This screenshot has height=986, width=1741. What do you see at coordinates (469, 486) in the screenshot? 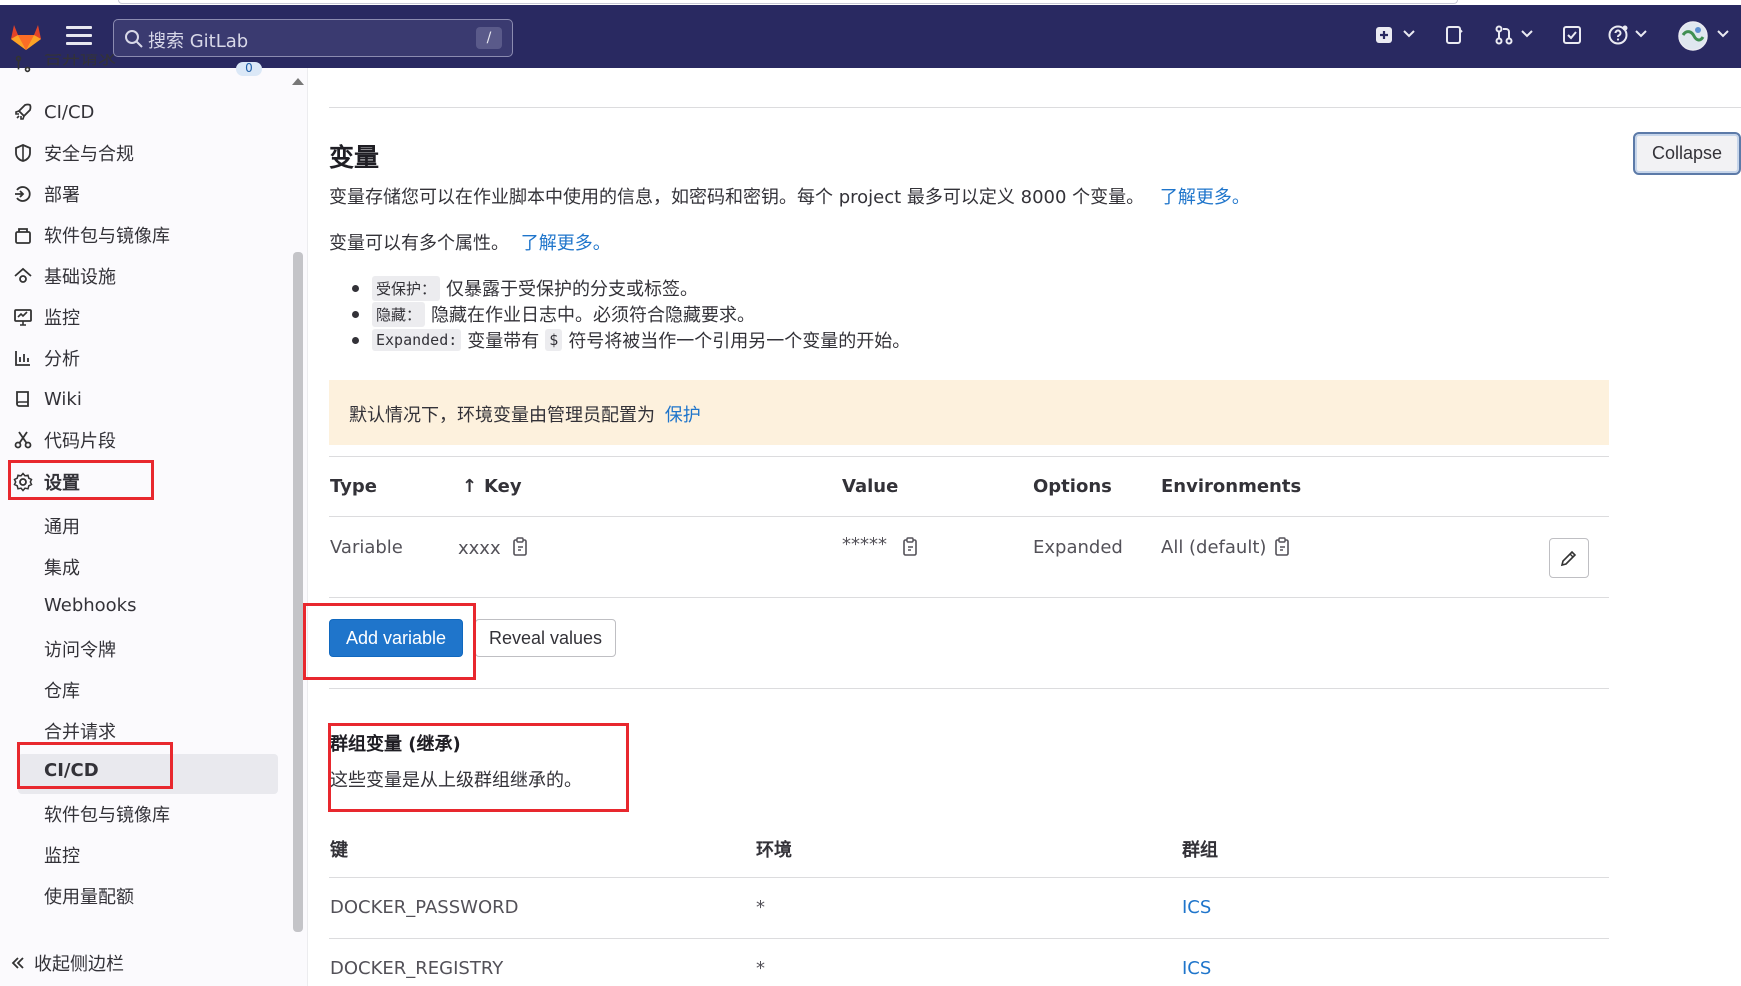
I see `sort-arrow-icon: ↑` at bounding box center [469, 486].